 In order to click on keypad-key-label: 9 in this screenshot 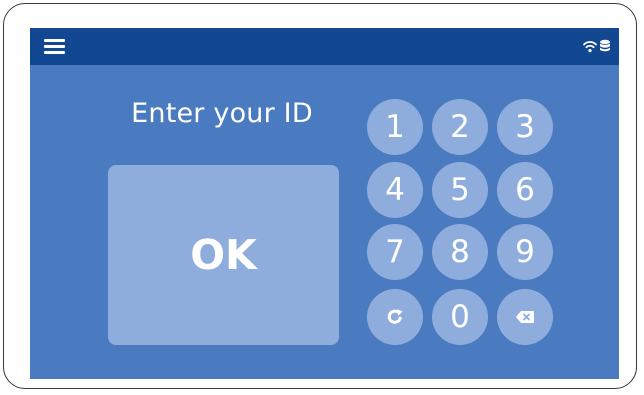, I will do `click(525, 252)`.